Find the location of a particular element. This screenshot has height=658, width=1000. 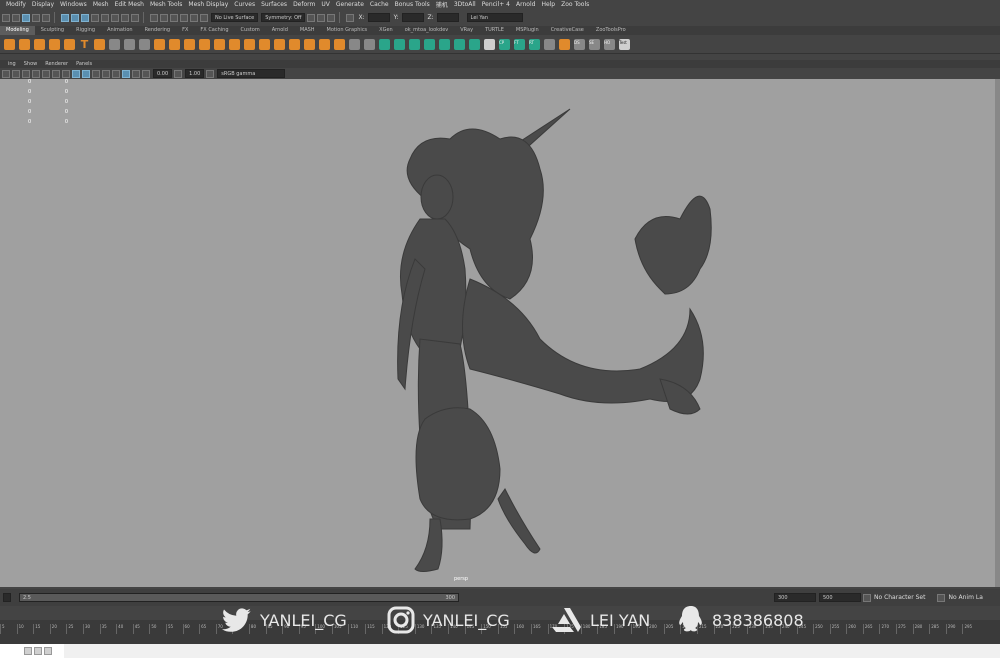

menu-item: Curves is located at coordinates (244, 4).